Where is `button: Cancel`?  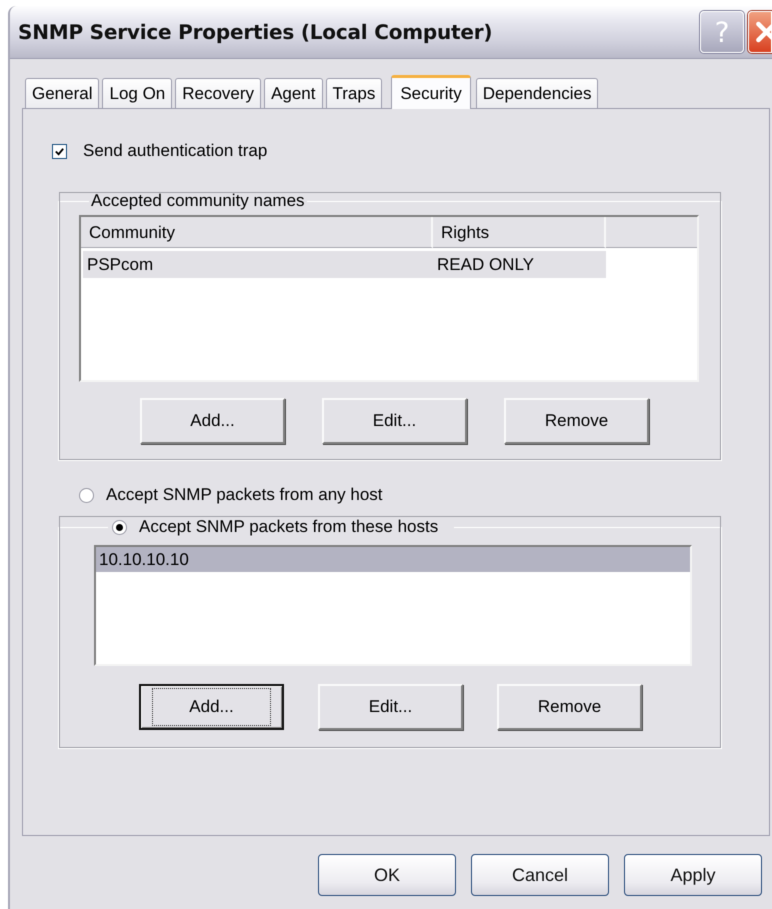
button: Cancel is located at coordinates (540, 875).